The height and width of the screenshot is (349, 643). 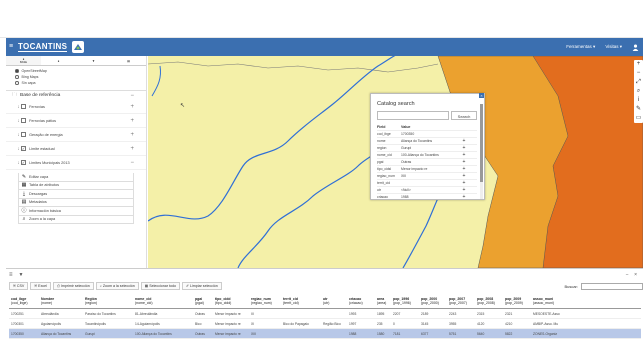 I want to click on column-header: Nombre (nome), so click(x=61, y=301).